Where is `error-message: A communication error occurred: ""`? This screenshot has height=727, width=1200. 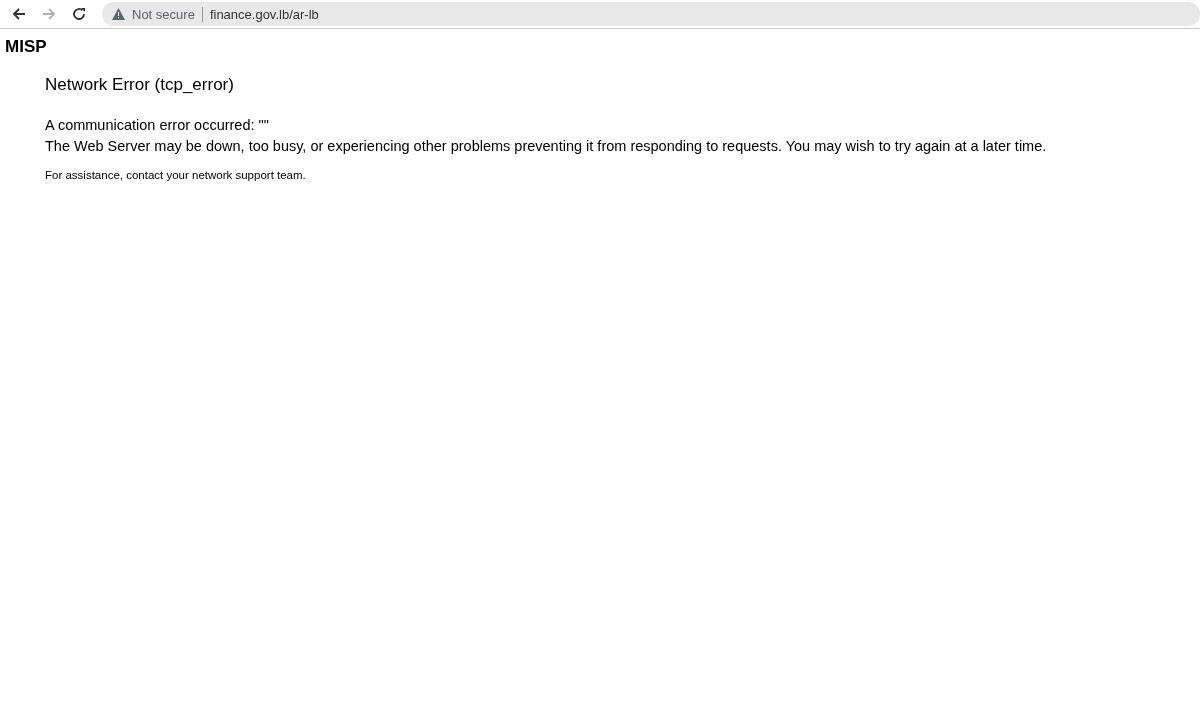 error-message: A communication error occurred: "" is located at coordinates (157, 125).